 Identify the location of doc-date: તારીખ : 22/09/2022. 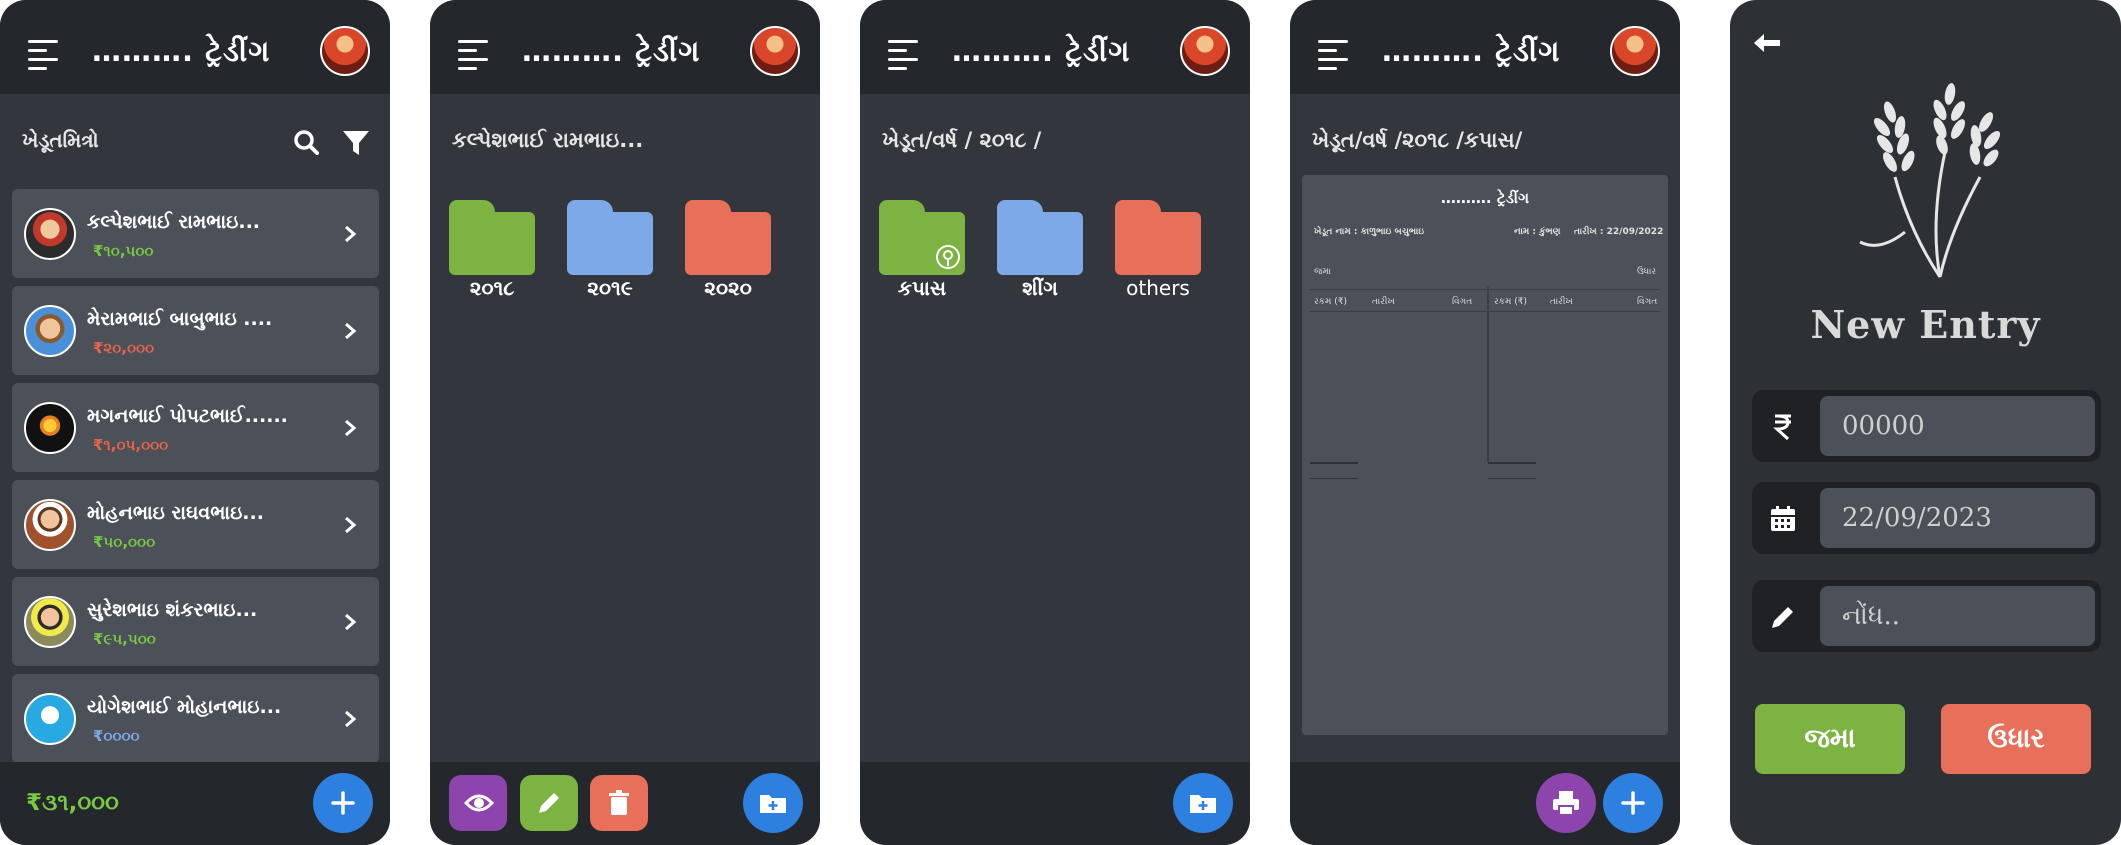
(1619, 232).